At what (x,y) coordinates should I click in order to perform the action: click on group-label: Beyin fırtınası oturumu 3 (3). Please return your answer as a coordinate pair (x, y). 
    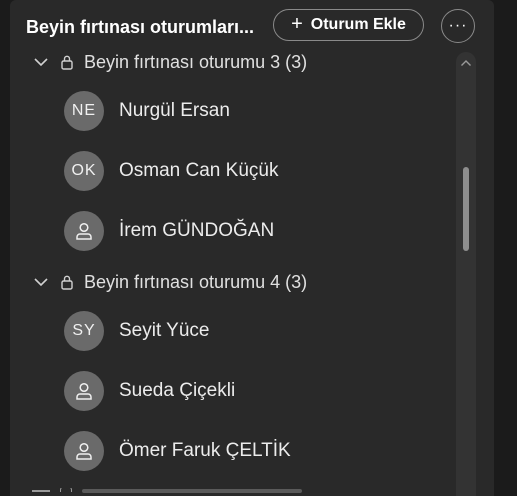
    Looking at the image, I should click on (196, 61).